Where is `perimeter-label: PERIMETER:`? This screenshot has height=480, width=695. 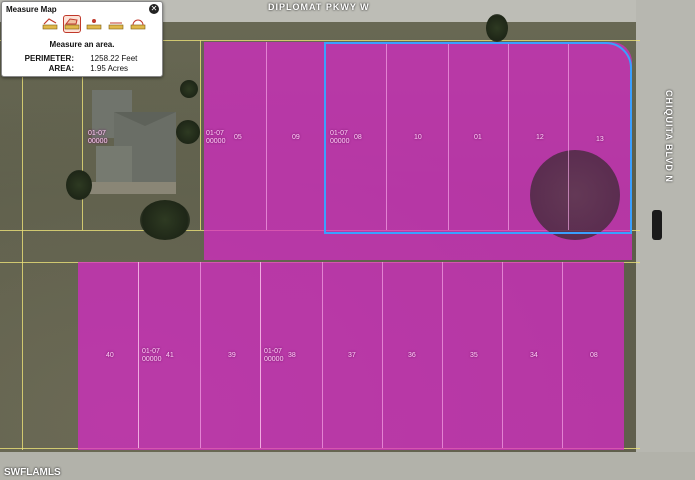
perimeter-label: PERIMETER: is located at coordinates (49, 58).